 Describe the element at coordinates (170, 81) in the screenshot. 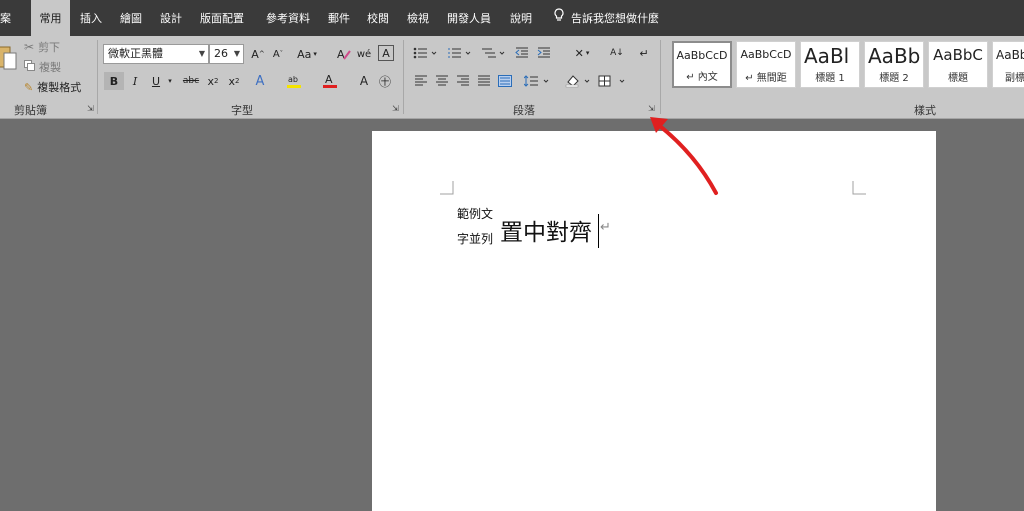

I see `underline-dropdown-icon: ▾` at that location.